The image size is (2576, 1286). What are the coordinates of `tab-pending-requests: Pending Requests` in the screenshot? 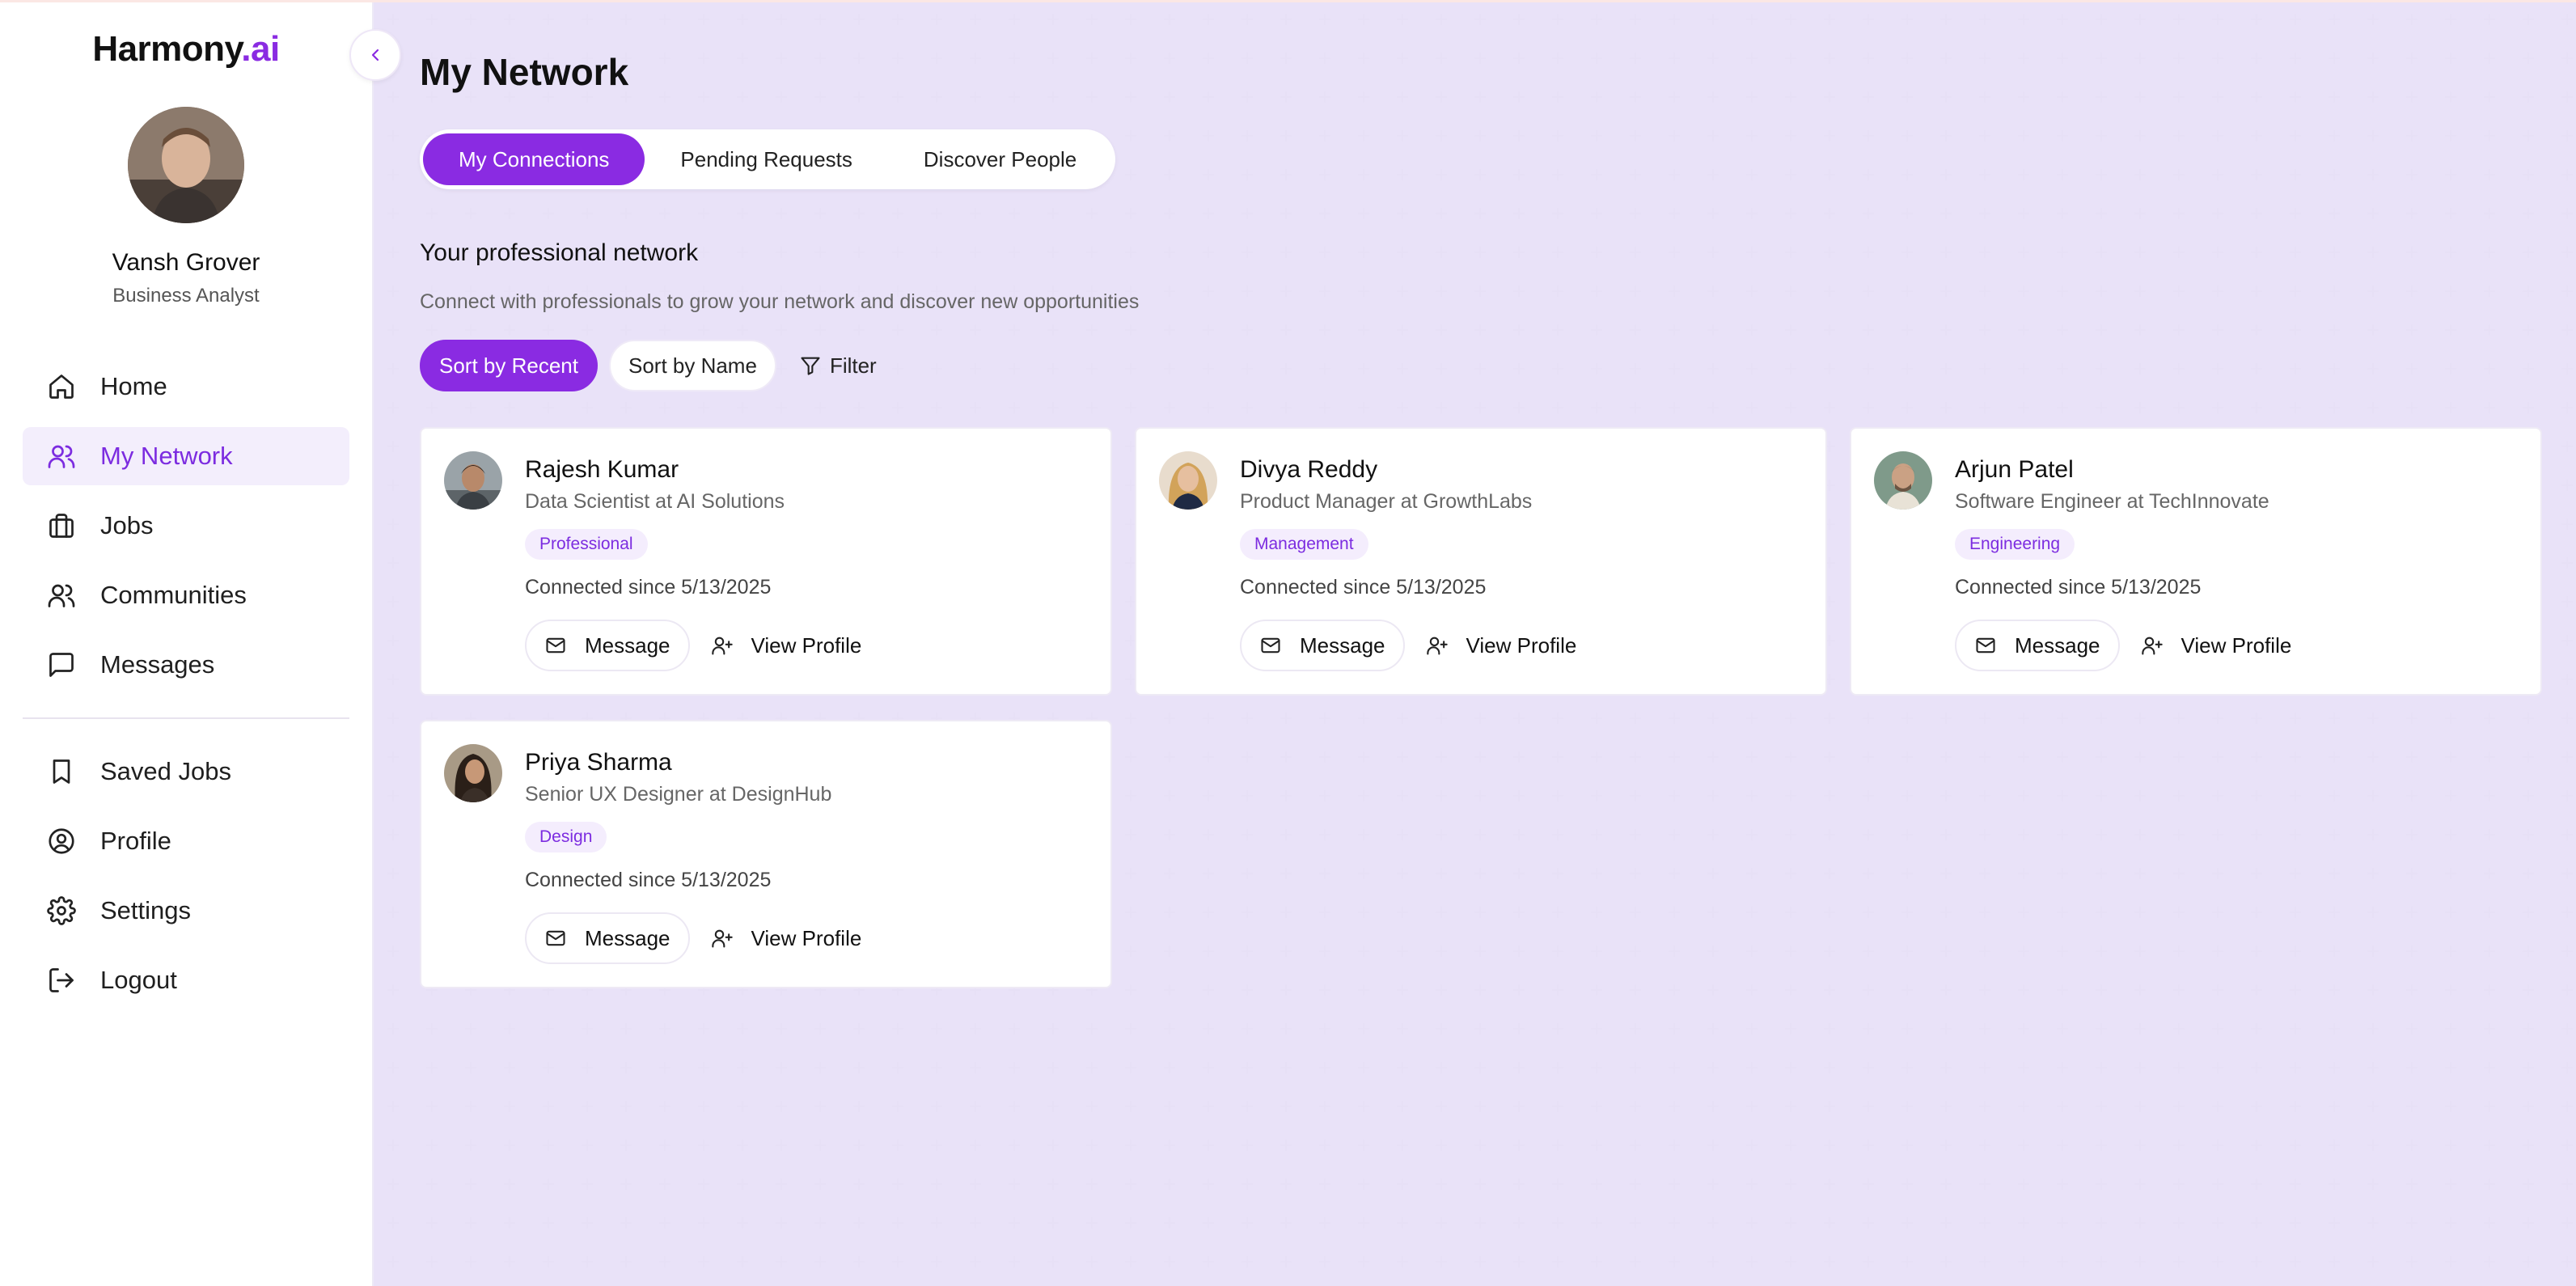 It's located at (766, 159).